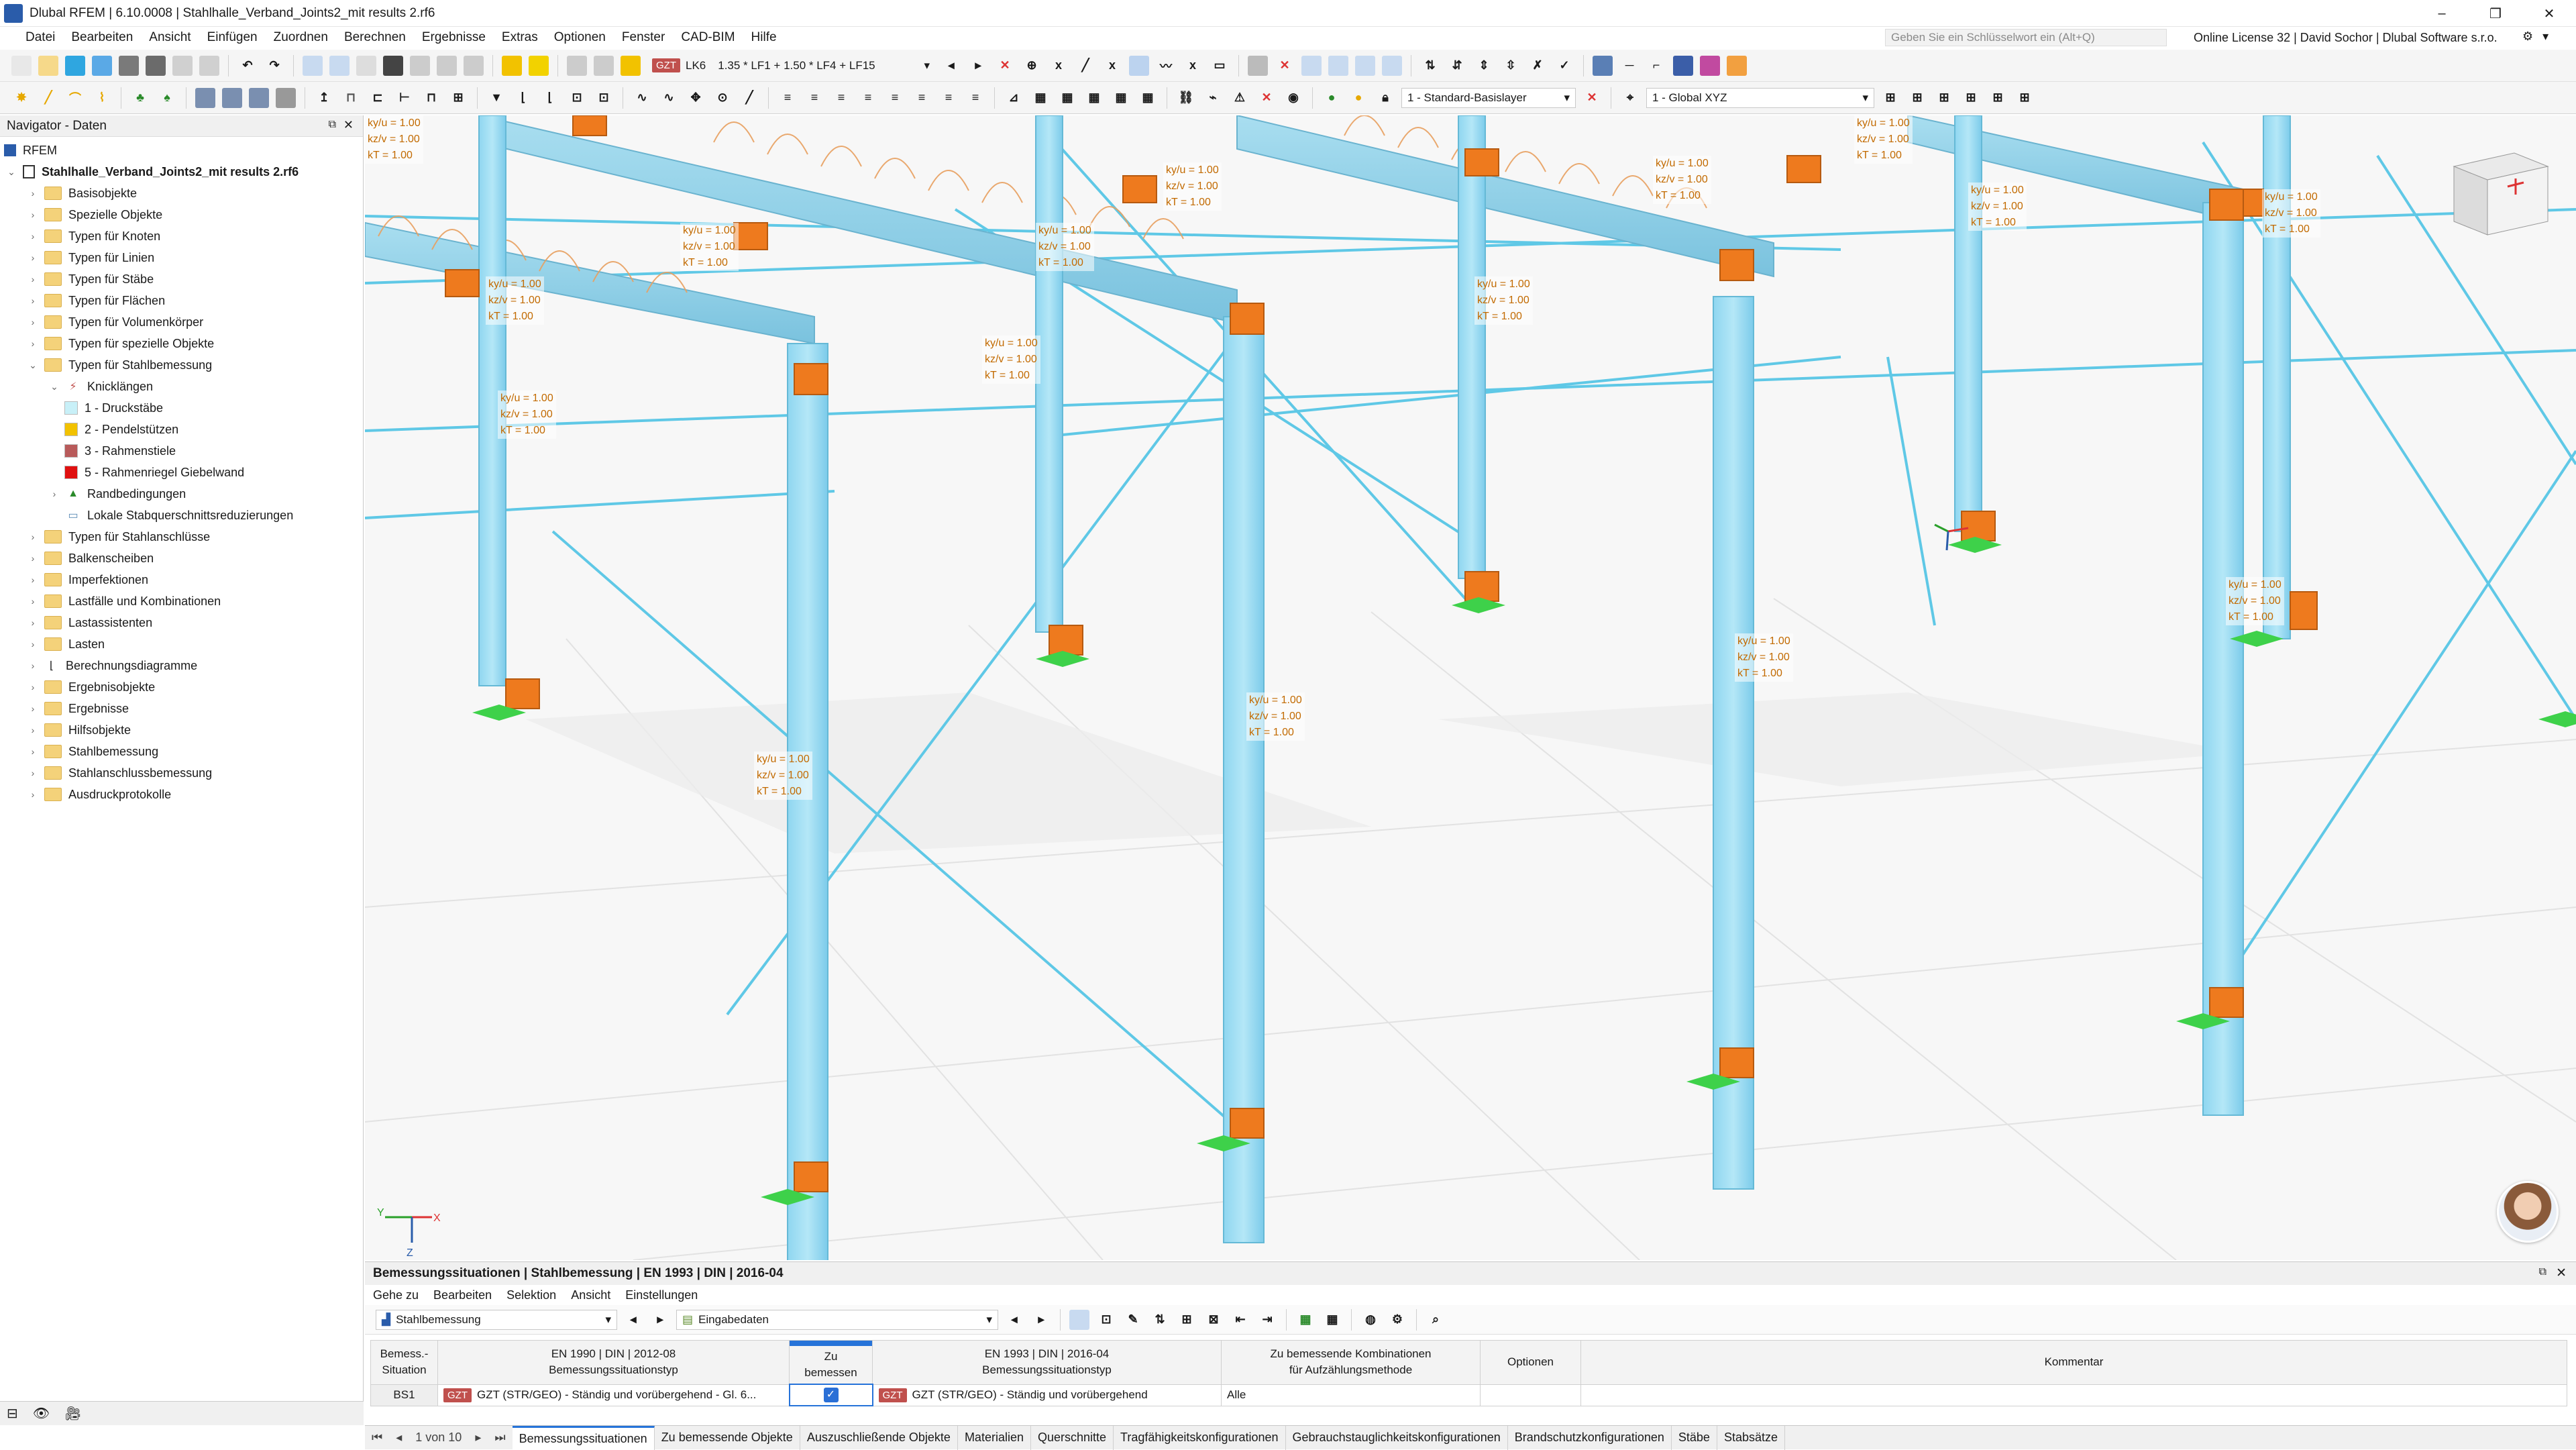 This screenshot has height=1450, width=2576. What do you see at coordinates (523, 98) in the screenshot?
I see `trim-icon: ⌊` at bounding box center [523, 98].